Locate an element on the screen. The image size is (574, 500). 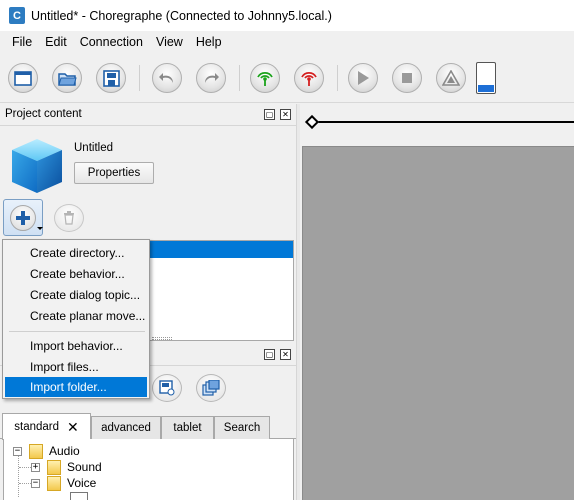
stop-button is located at coordinates (407, 78).